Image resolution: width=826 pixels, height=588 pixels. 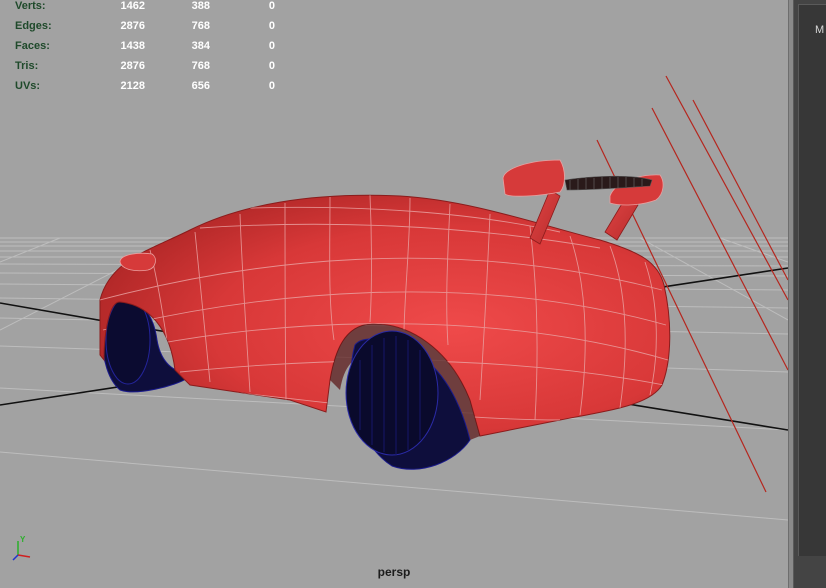 What do you see at coordinates (23, 539) in the screenshot?
I see `axis-y-label: Y` at bounding box center [23, 539].